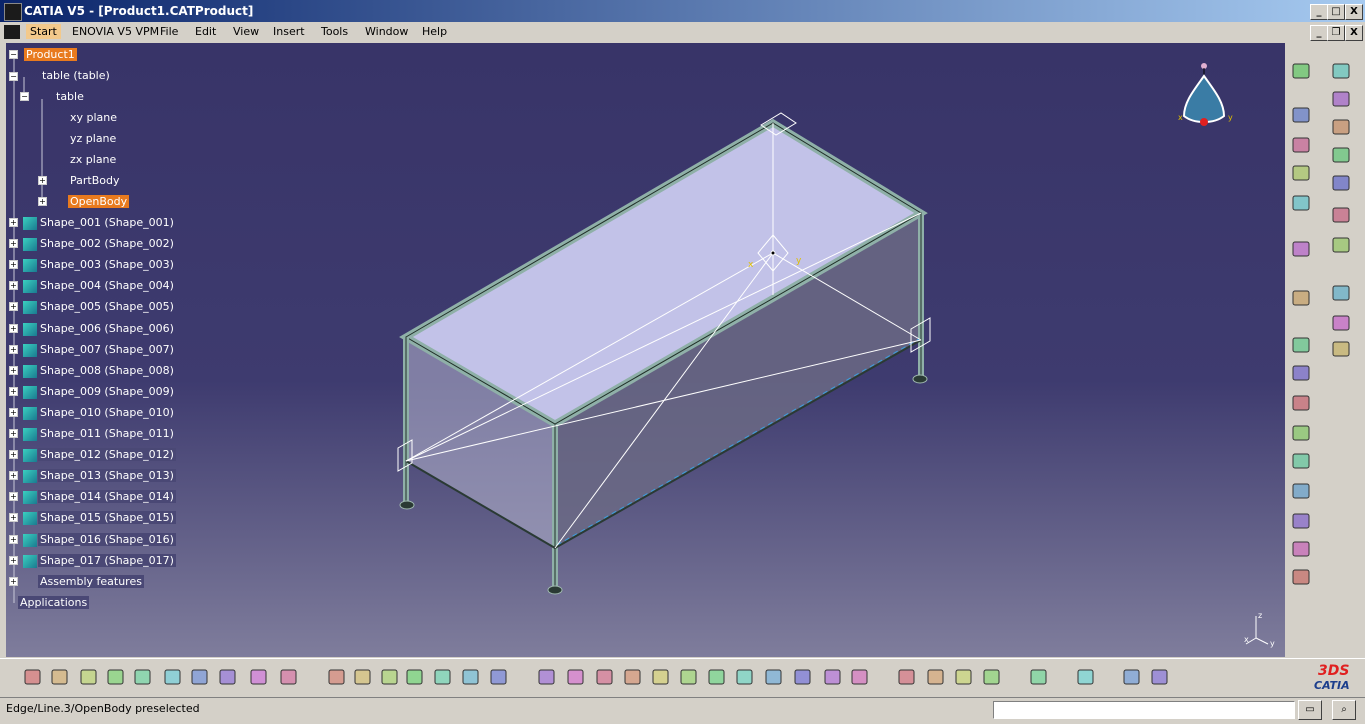 This screenshot has width=1365, height=724. What do you see at coordinates (1302, 116) in the screenshot?
I see `existing-component-icon` at bounding box center [1302, 116].